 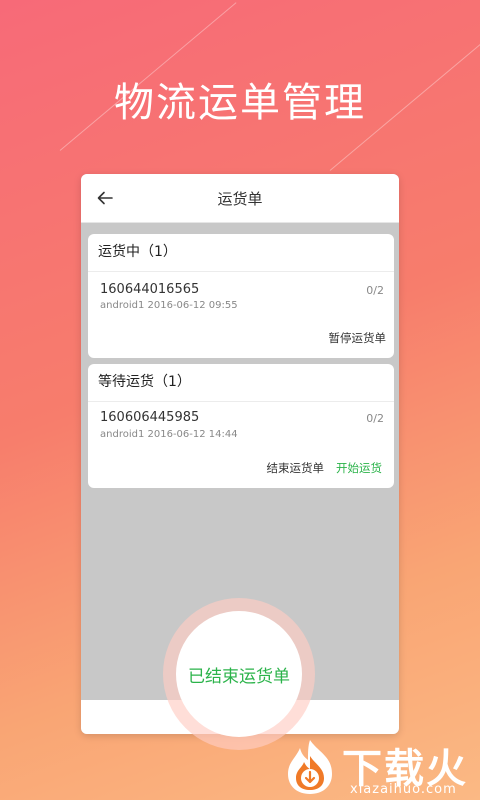 I want to click on flame-logo-icon, so click(x=310, y=767).